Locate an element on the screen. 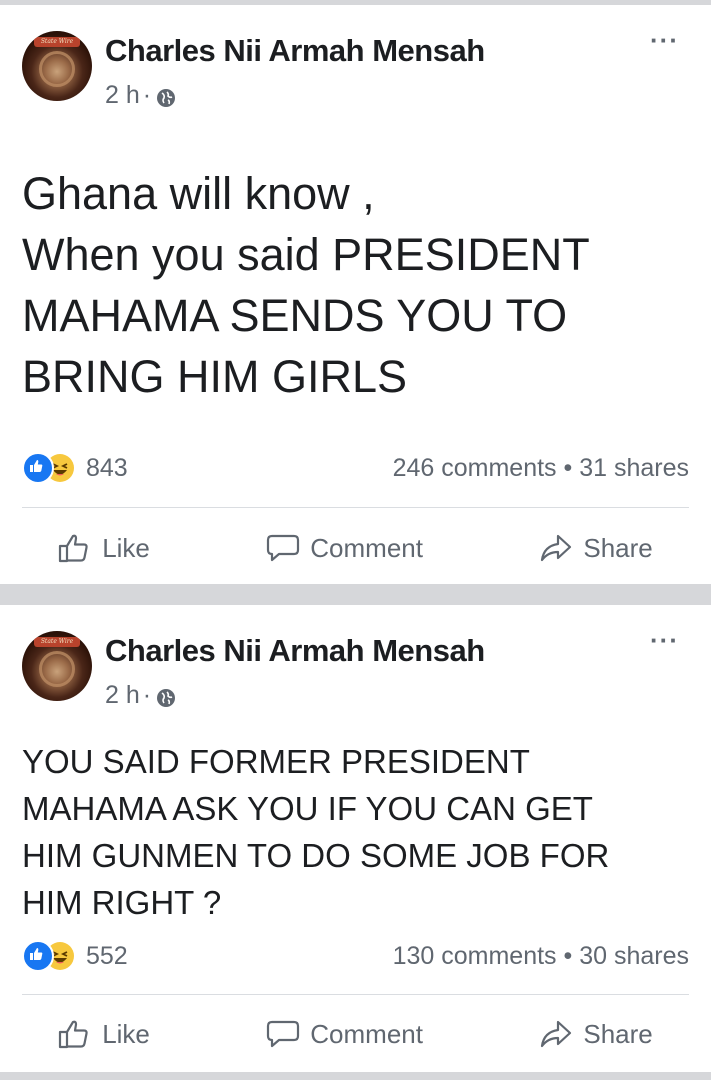 This screenshot has height=1080, width=711. reactions-summary: 552 is located at coordinates (75, 956).